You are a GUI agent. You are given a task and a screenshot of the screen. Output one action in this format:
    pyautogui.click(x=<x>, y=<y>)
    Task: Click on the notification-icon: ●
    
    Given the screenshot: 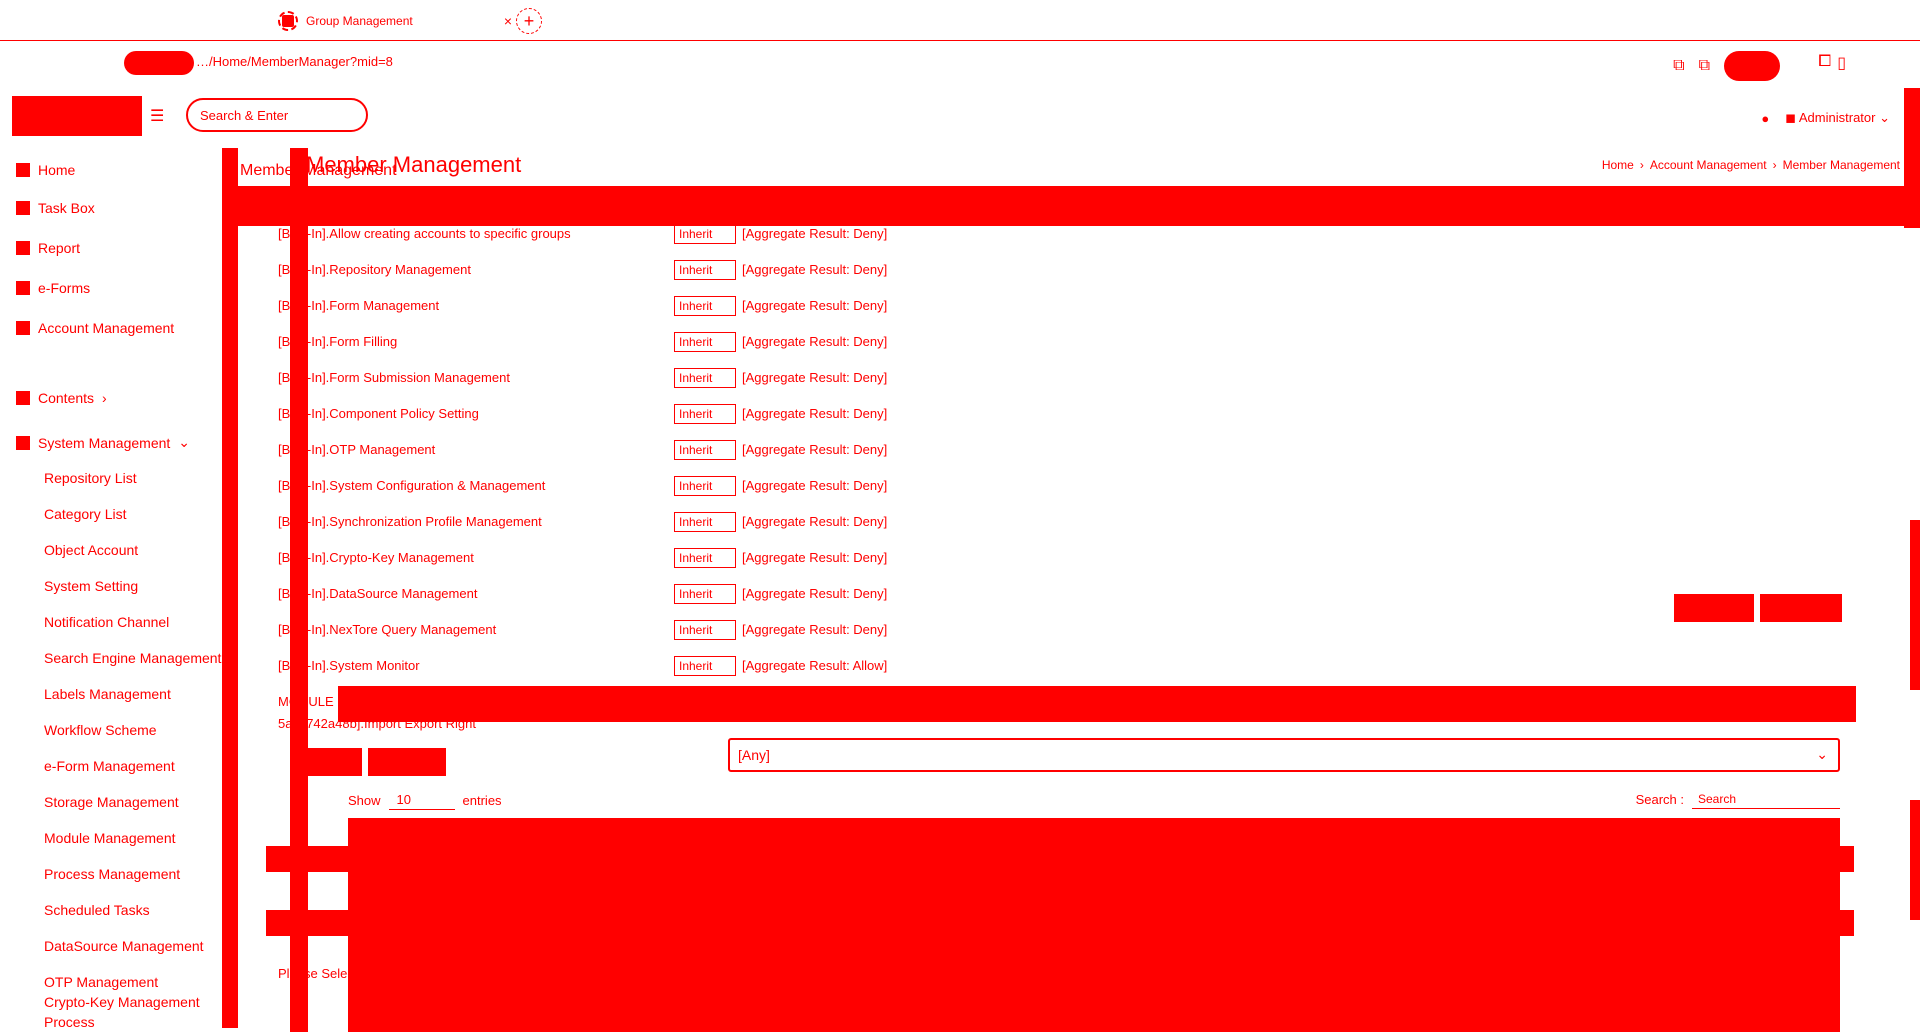 What is the action you would take?
    pyautogui.click(x=1765, y=118)
    